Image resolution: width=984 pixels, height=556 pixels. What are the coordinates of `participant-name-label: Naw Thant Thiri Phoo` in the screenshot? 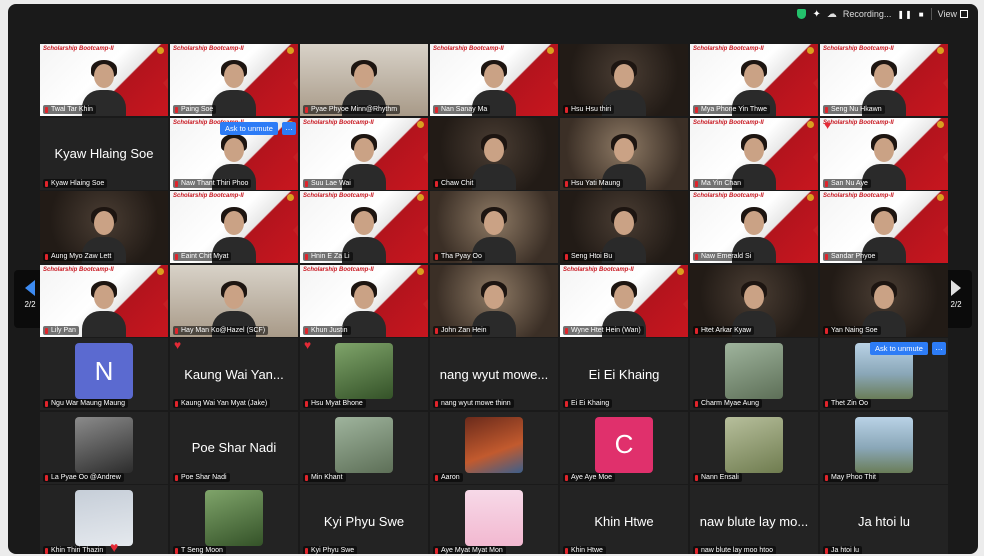 It's located at (212, 183).